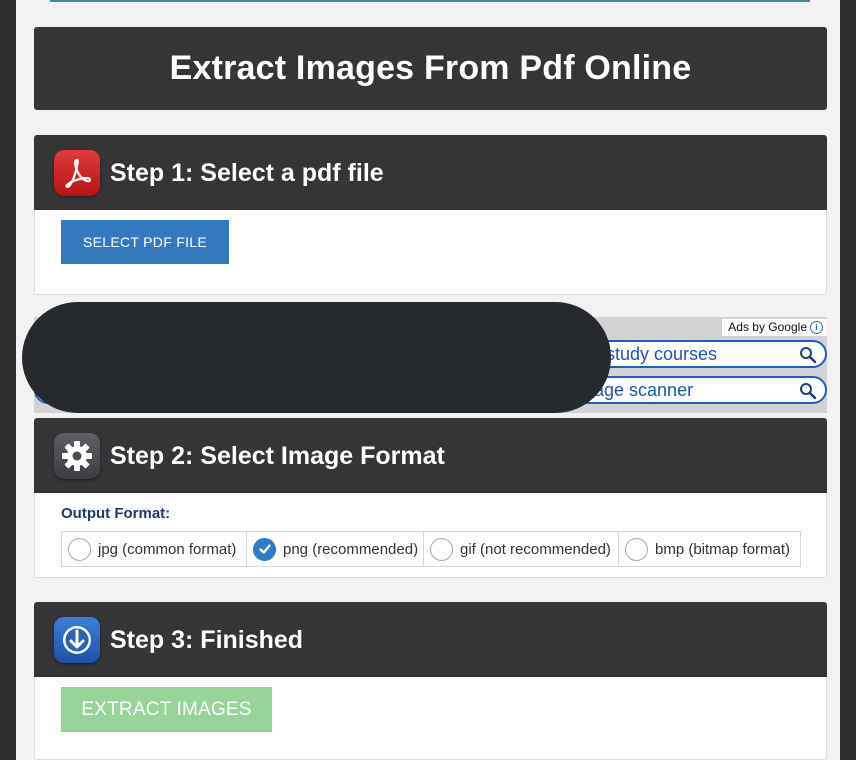 This screenshot has height=760, width=856. What do you see at coordinates (535, 549) in the screenshot?
I see `format-option-label: gif (not recommended)` at bounding box center [535, 549].